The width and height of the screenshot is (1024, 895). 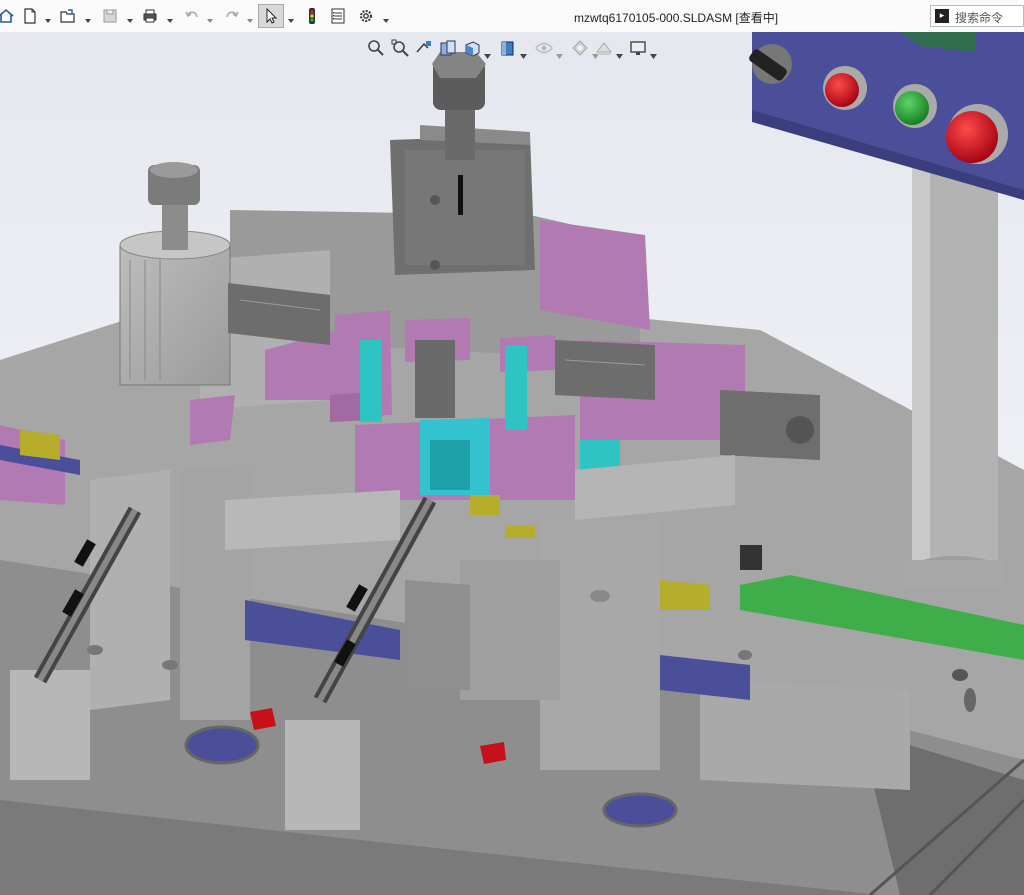 What do you see at coordinates (845, 88) in the screenshot?
I see `red-push-button` at bounding box center [845, 88].